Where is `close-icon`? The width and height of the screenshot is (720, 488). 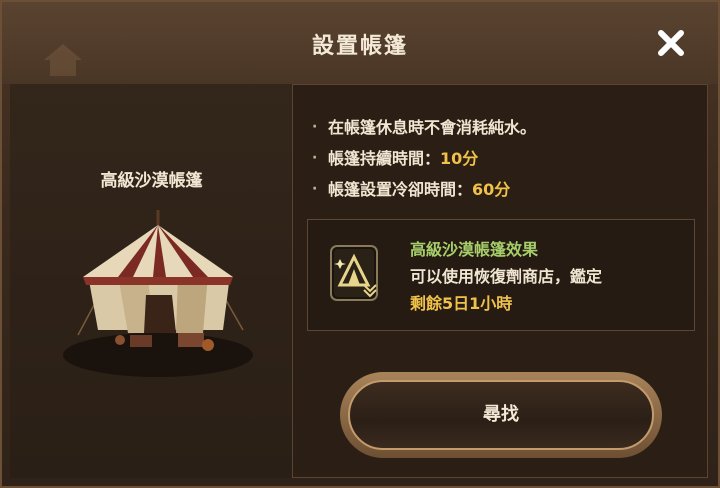
close-icon is located at coordinates (671, 43).